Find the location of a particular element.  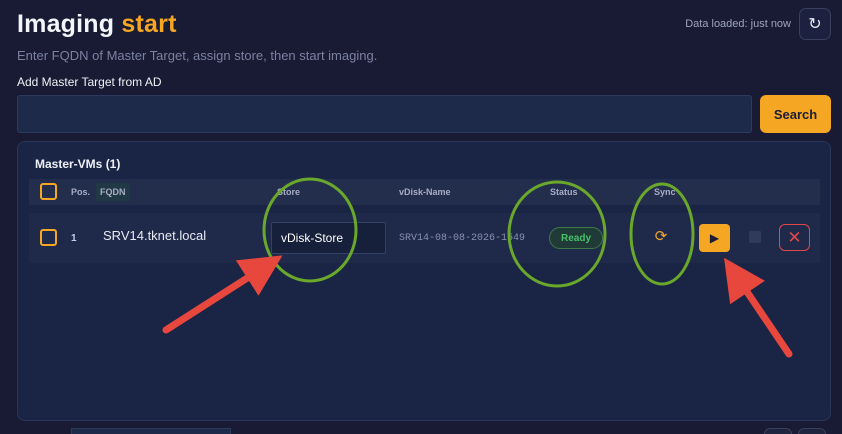

status-badge: Ready is located at coordinates (576, 238).